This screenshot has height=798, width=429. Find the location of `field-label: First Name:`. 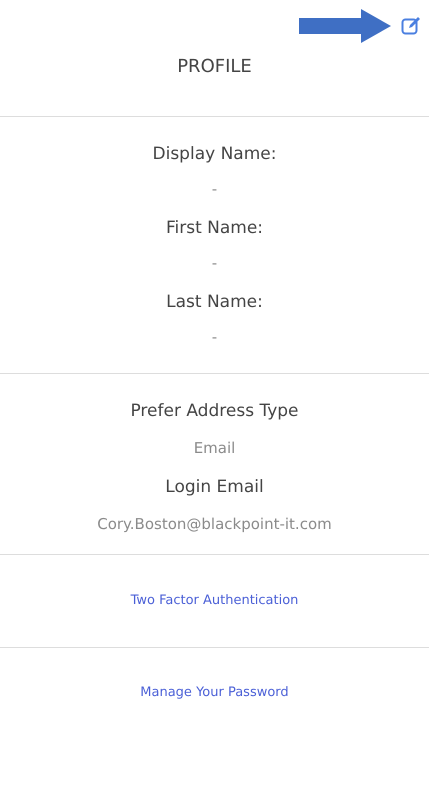

field-label: First Name: is located at coordinates (215, 228).